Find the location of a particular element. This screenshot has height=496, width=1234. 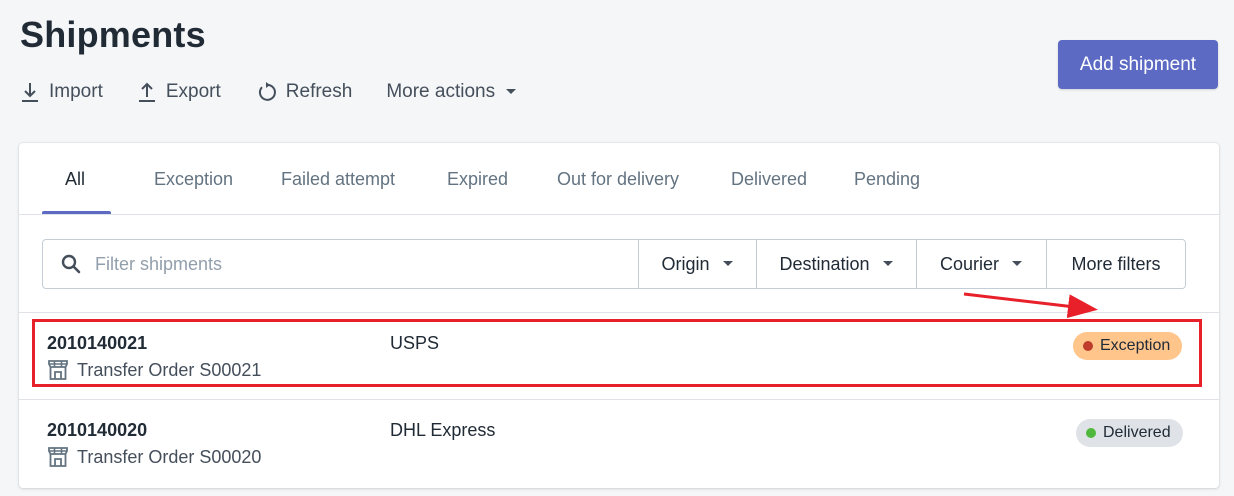

order-reference: Transfer Order S00021 is located at coordinates (154, 370).